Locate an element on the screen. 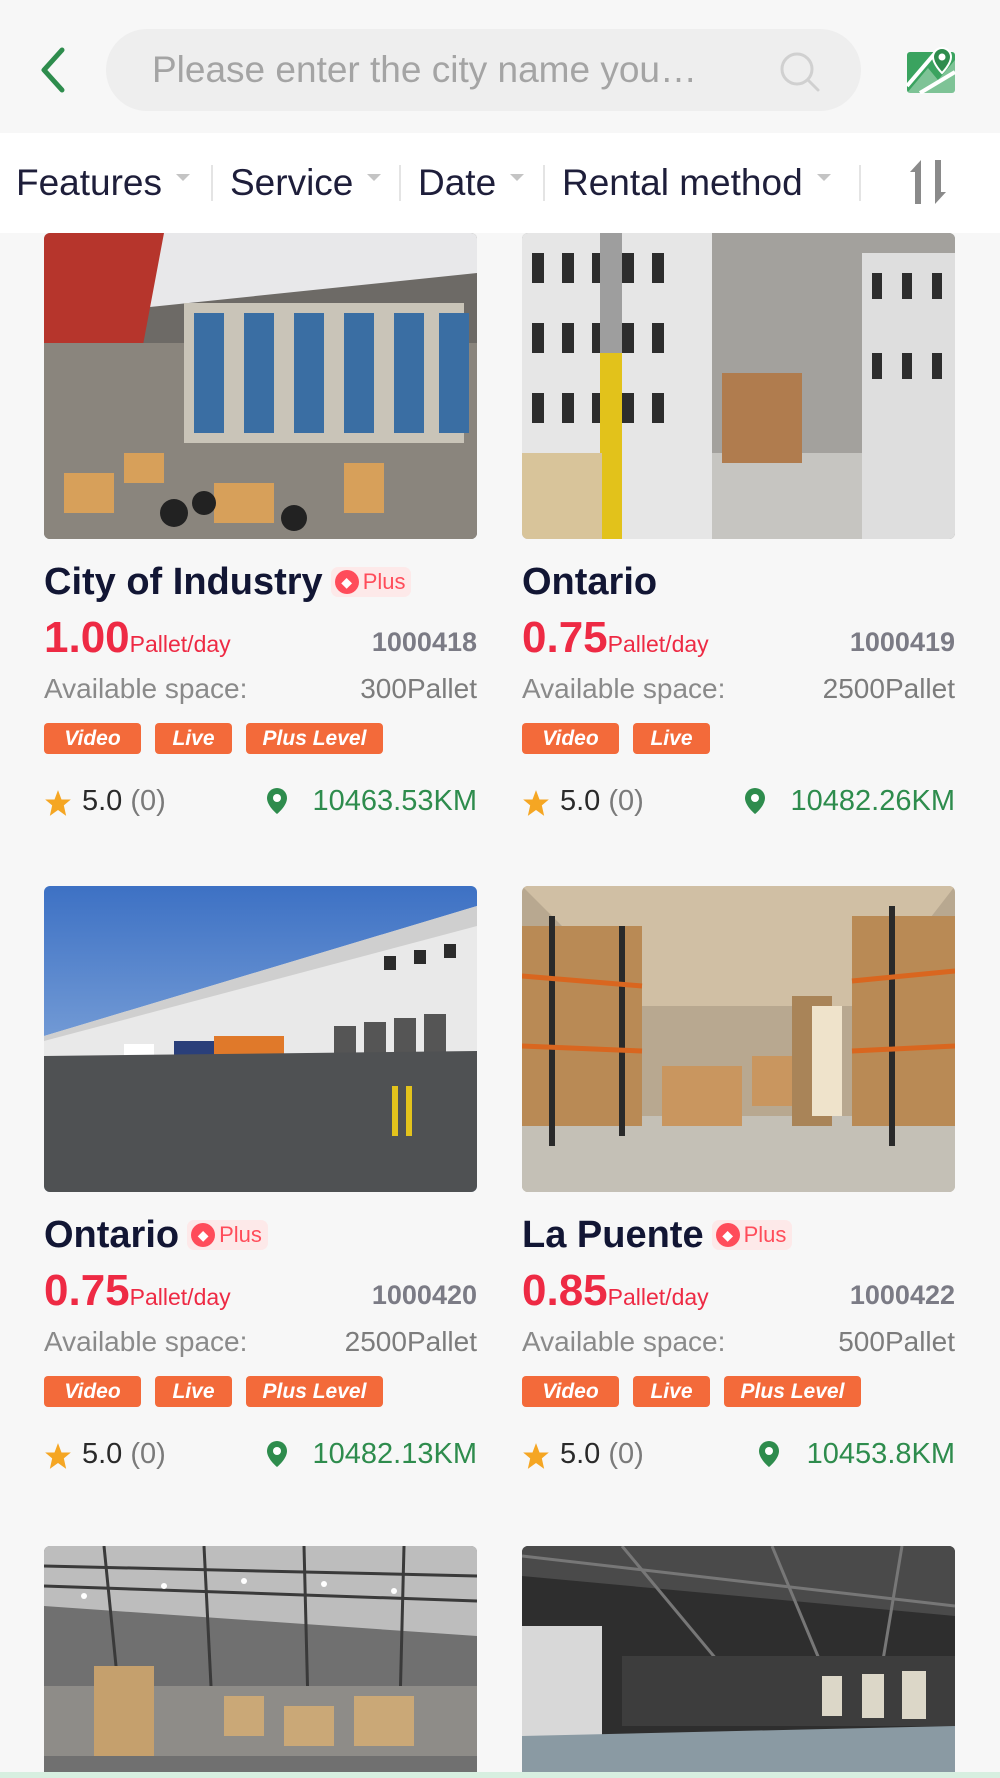 The image size is (1000, 1778). bottom-edge is located at coordinates (500, 1775).